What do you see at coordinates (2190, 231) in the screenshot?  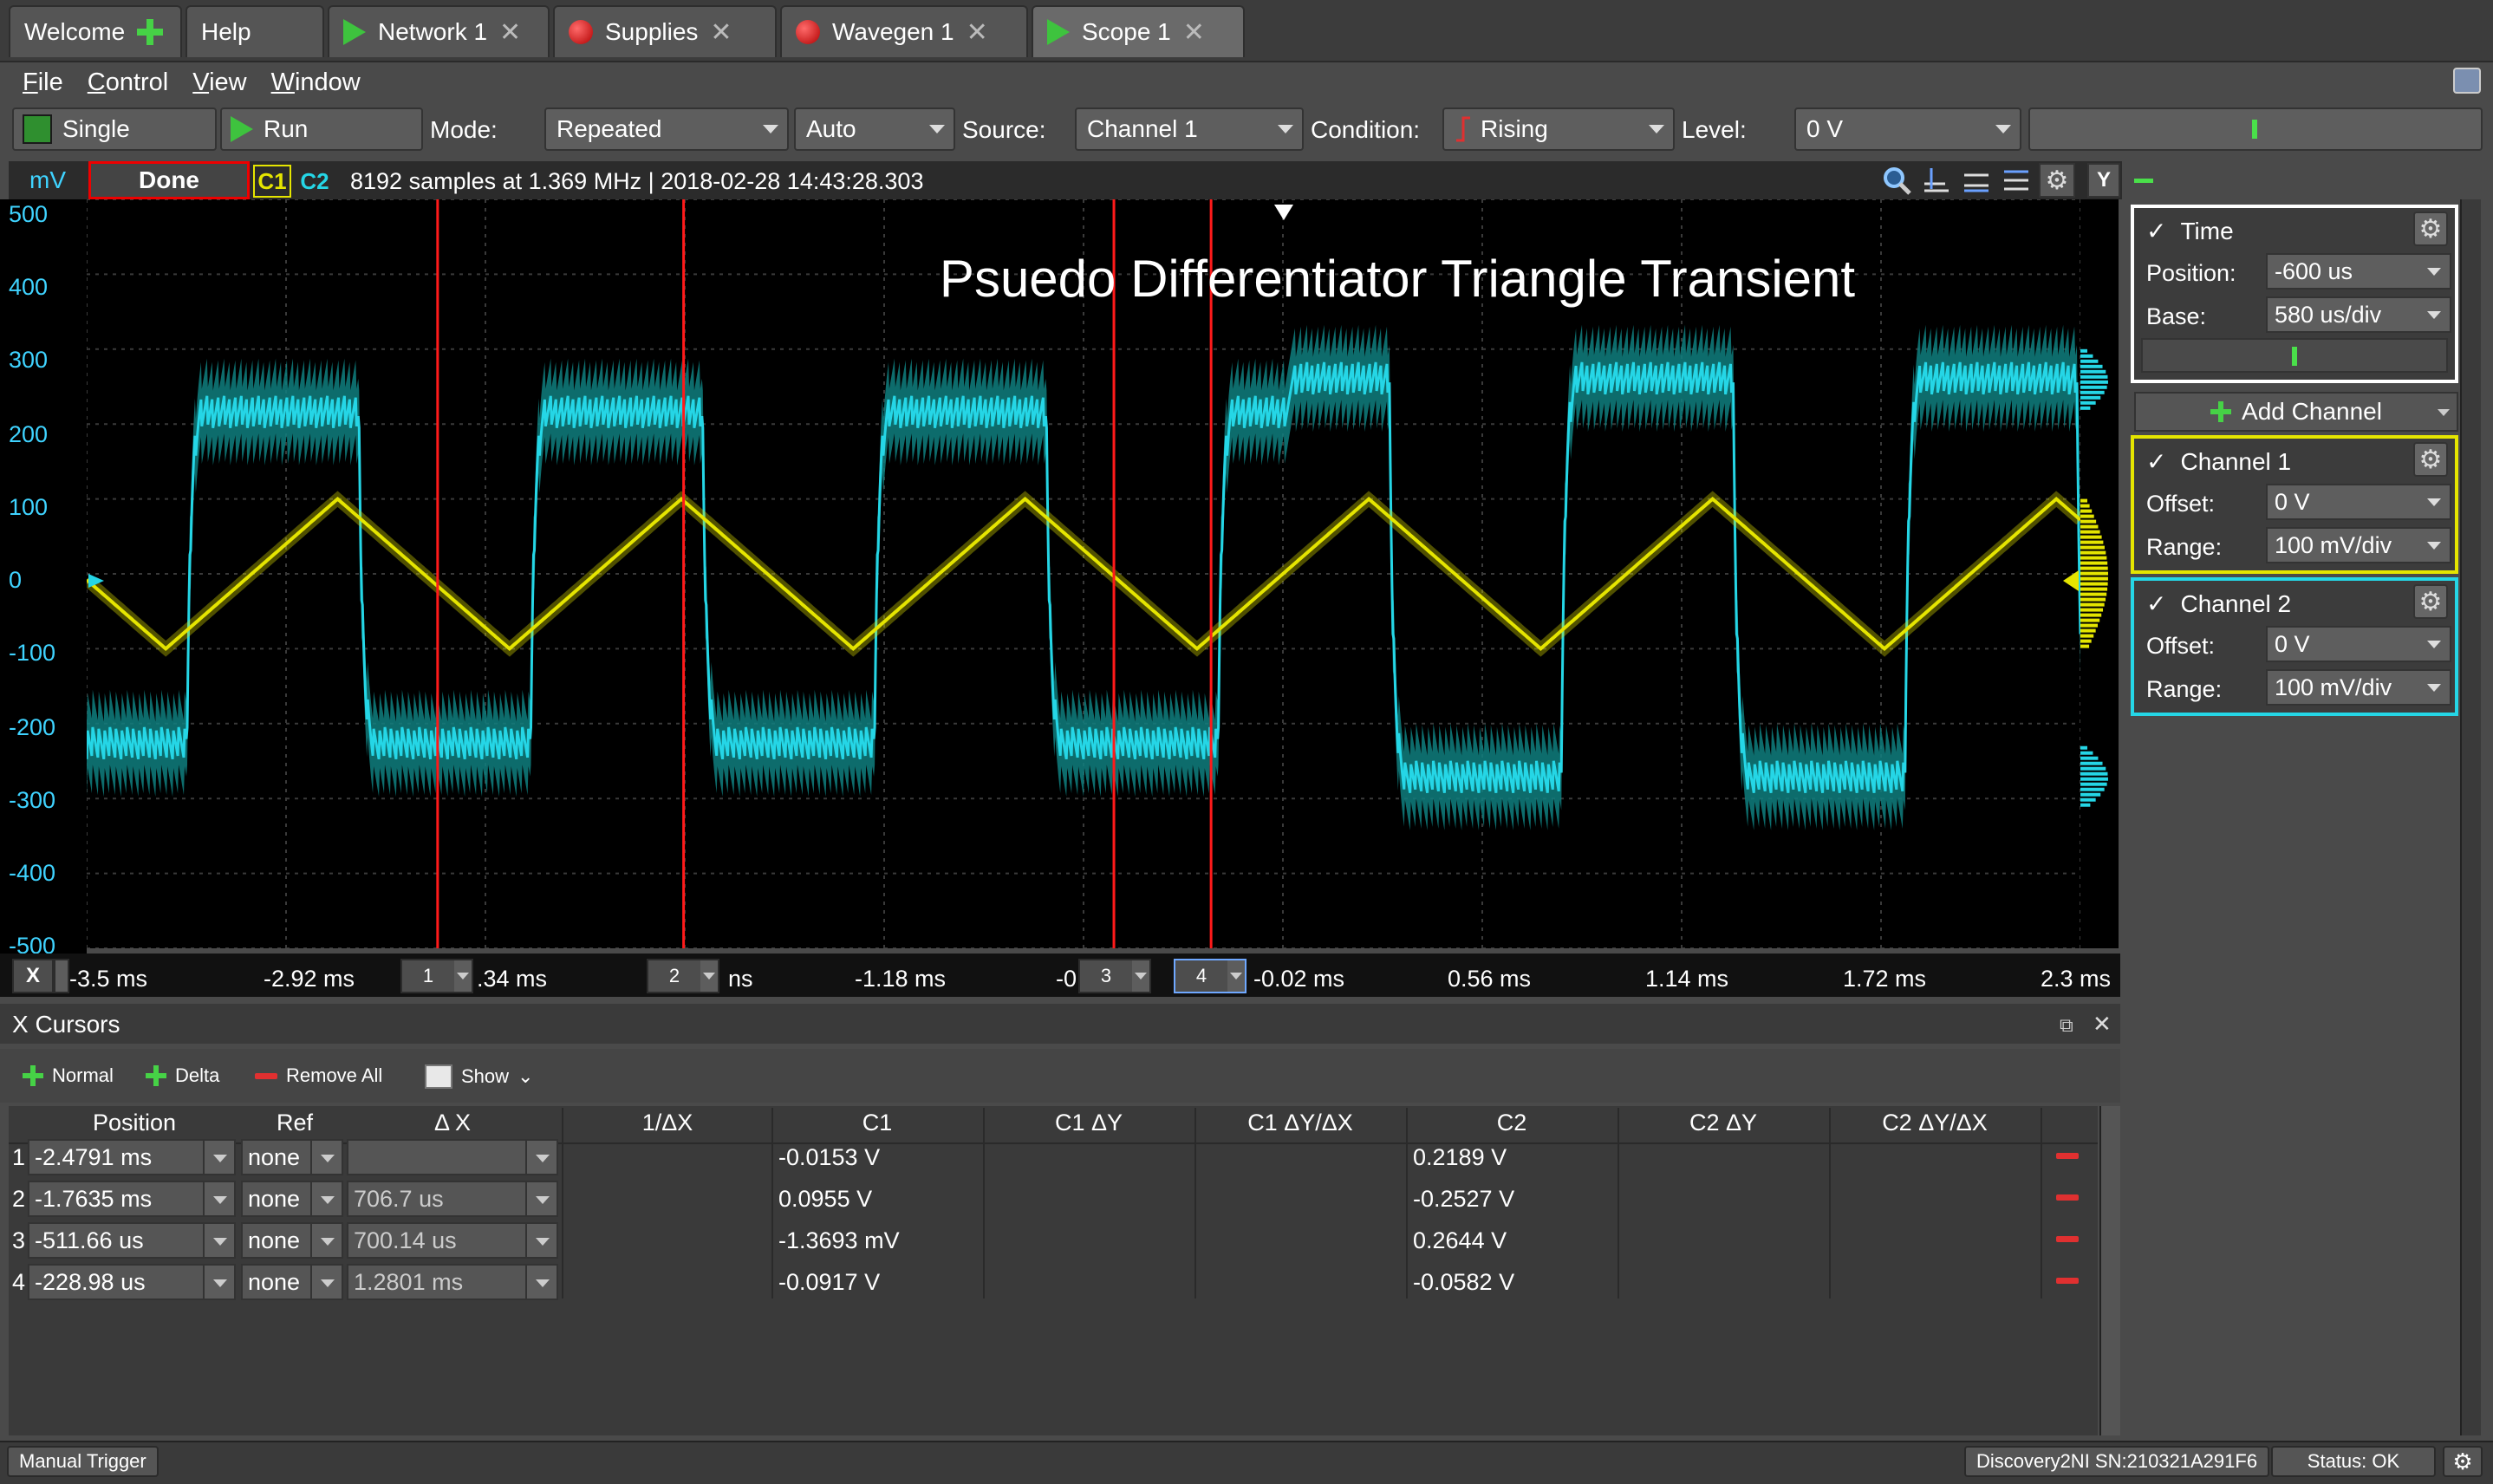 I see `time-title: ✓ Time` at bounding box center [2190, 231].